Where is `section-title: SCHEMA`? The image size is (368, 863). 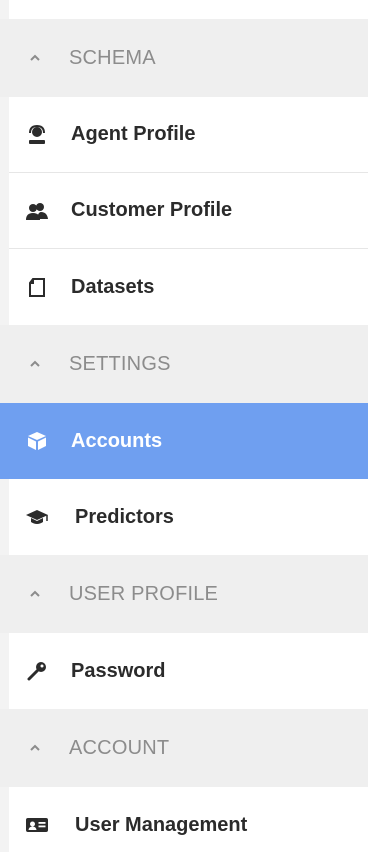 section-title: SCHEMA is located at coordinates (112, 57).